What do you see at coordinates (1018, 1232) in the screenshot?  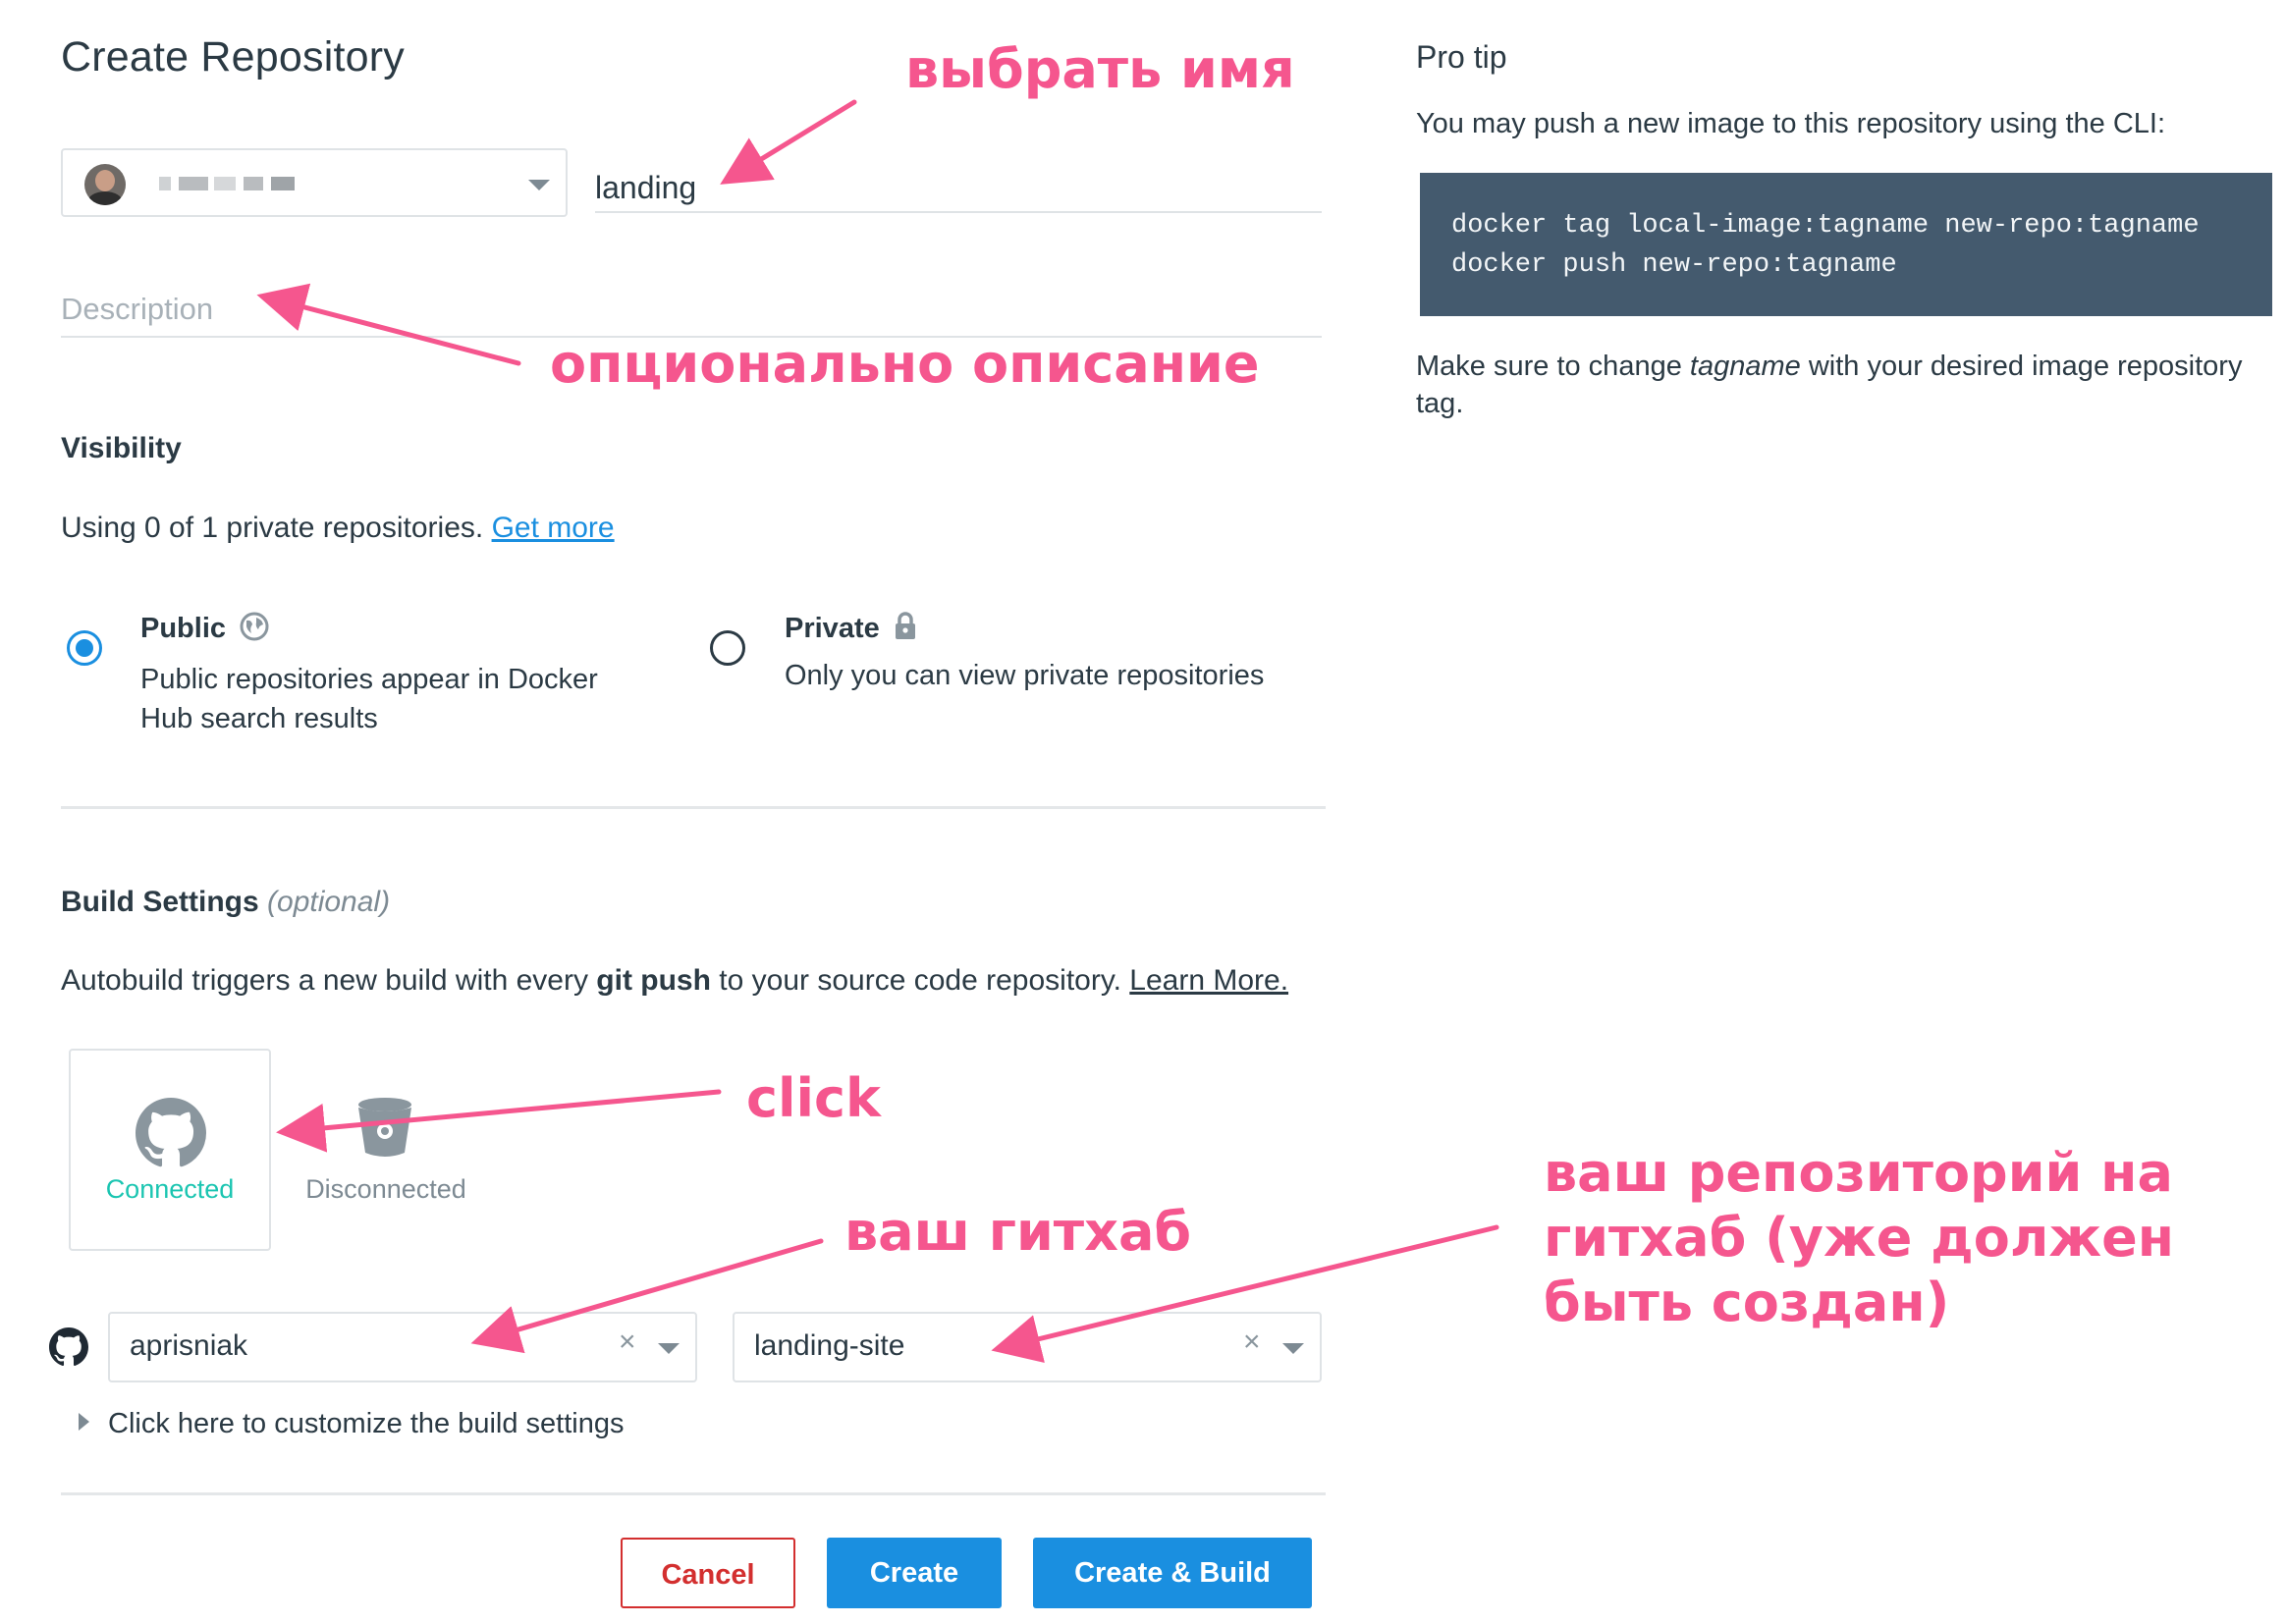 I see `annotation-github: ваш гитхаб` at bounding box center [1018, 1232].